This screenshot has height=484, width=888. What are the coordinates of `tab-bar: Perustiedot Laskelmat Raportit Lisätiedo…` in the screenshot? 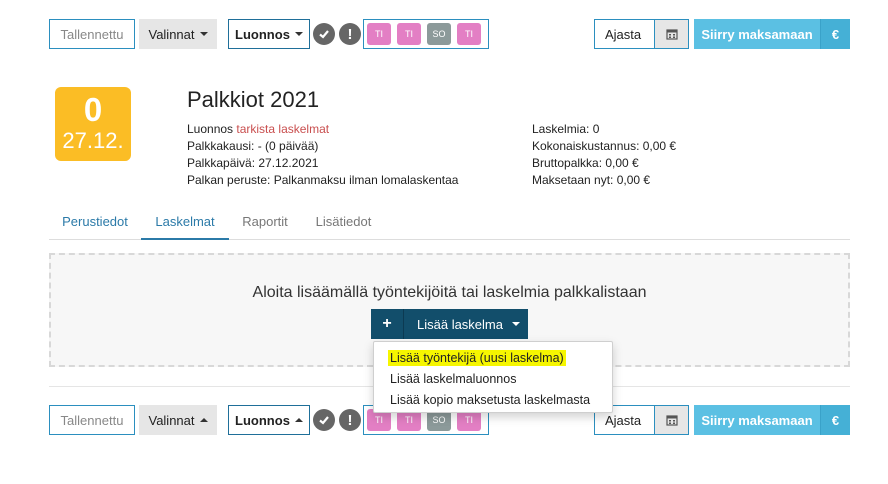 It's located at (449, 223).